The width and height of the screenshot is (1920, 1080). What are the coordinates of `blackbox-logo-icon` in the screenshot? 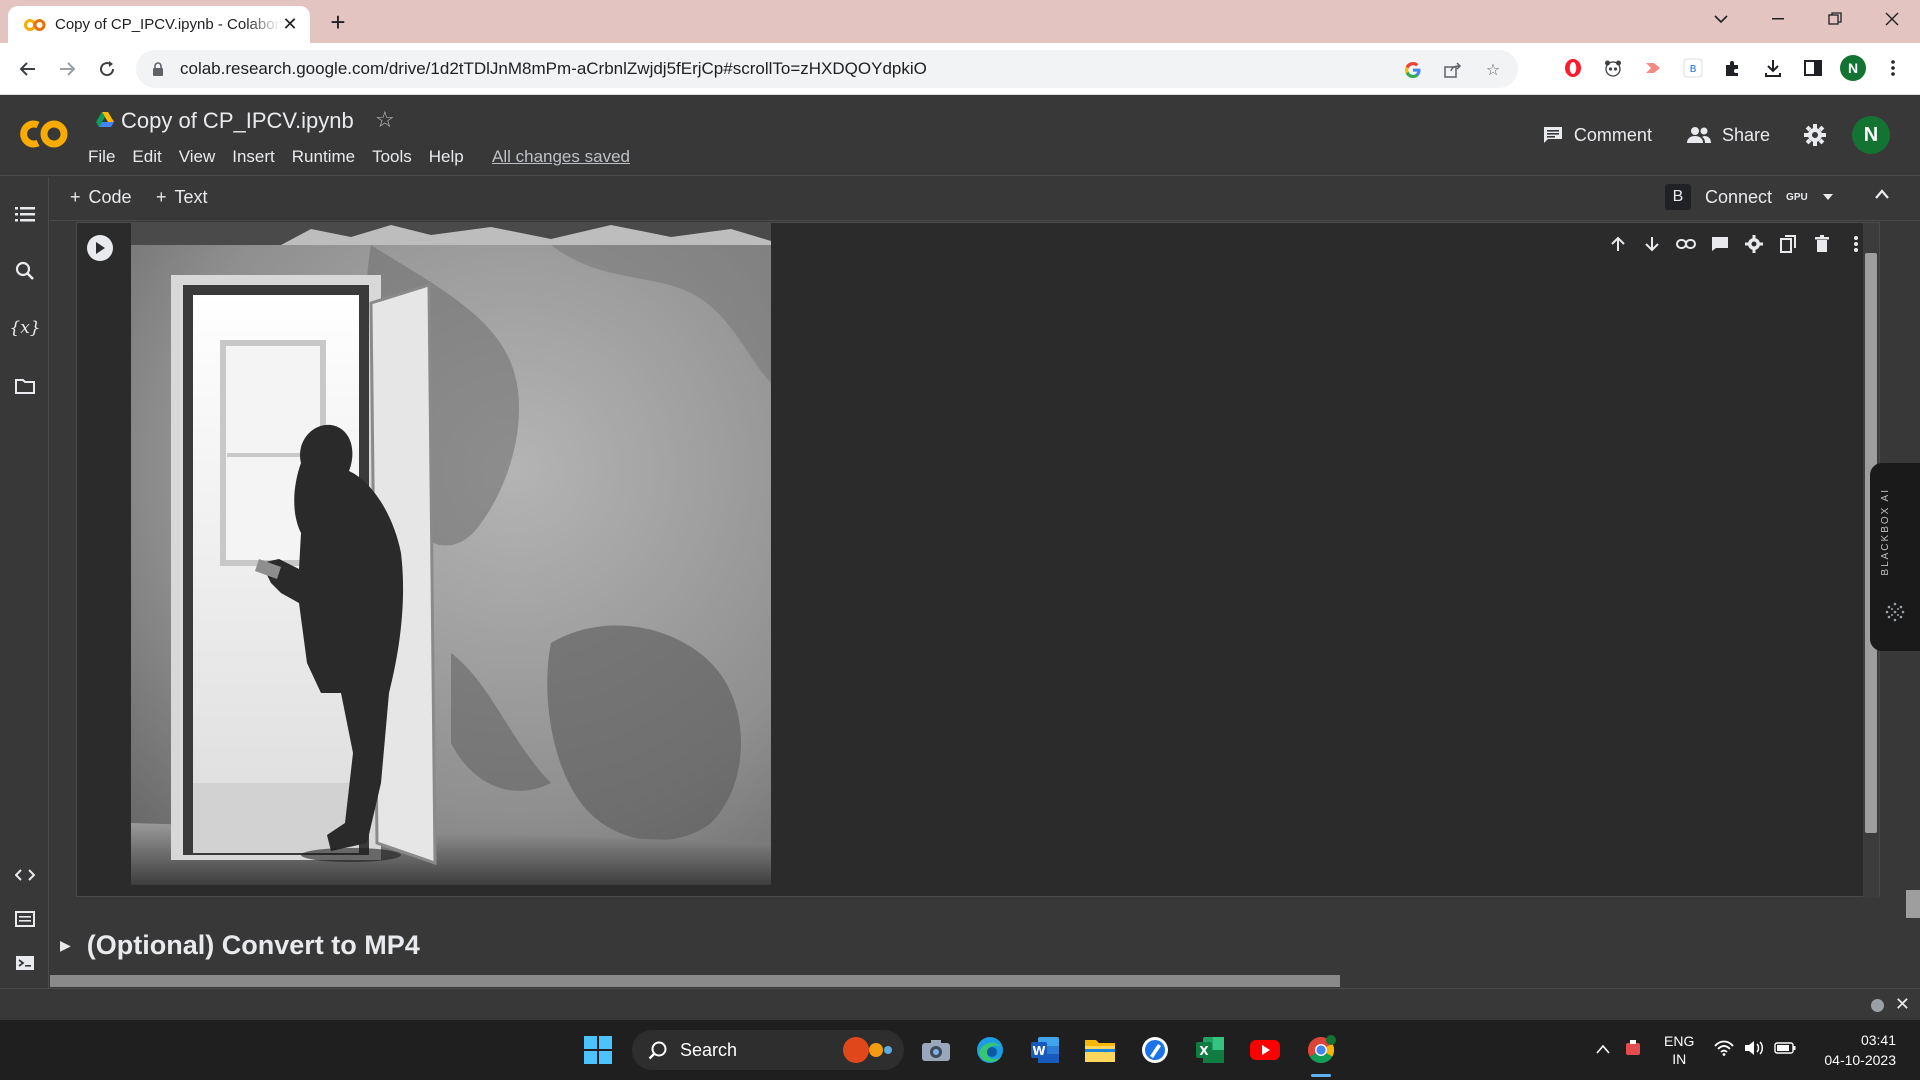 It's located at (1895, 612).